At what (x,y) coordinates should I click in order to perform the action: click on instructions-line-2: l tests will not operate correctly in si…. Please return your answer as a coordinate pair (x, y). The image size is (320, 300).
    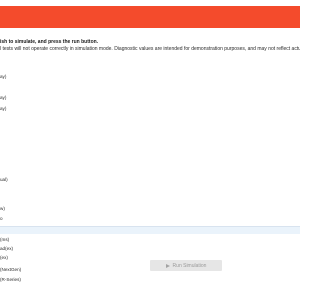
    Looking at the image, I should click on (150, 49).